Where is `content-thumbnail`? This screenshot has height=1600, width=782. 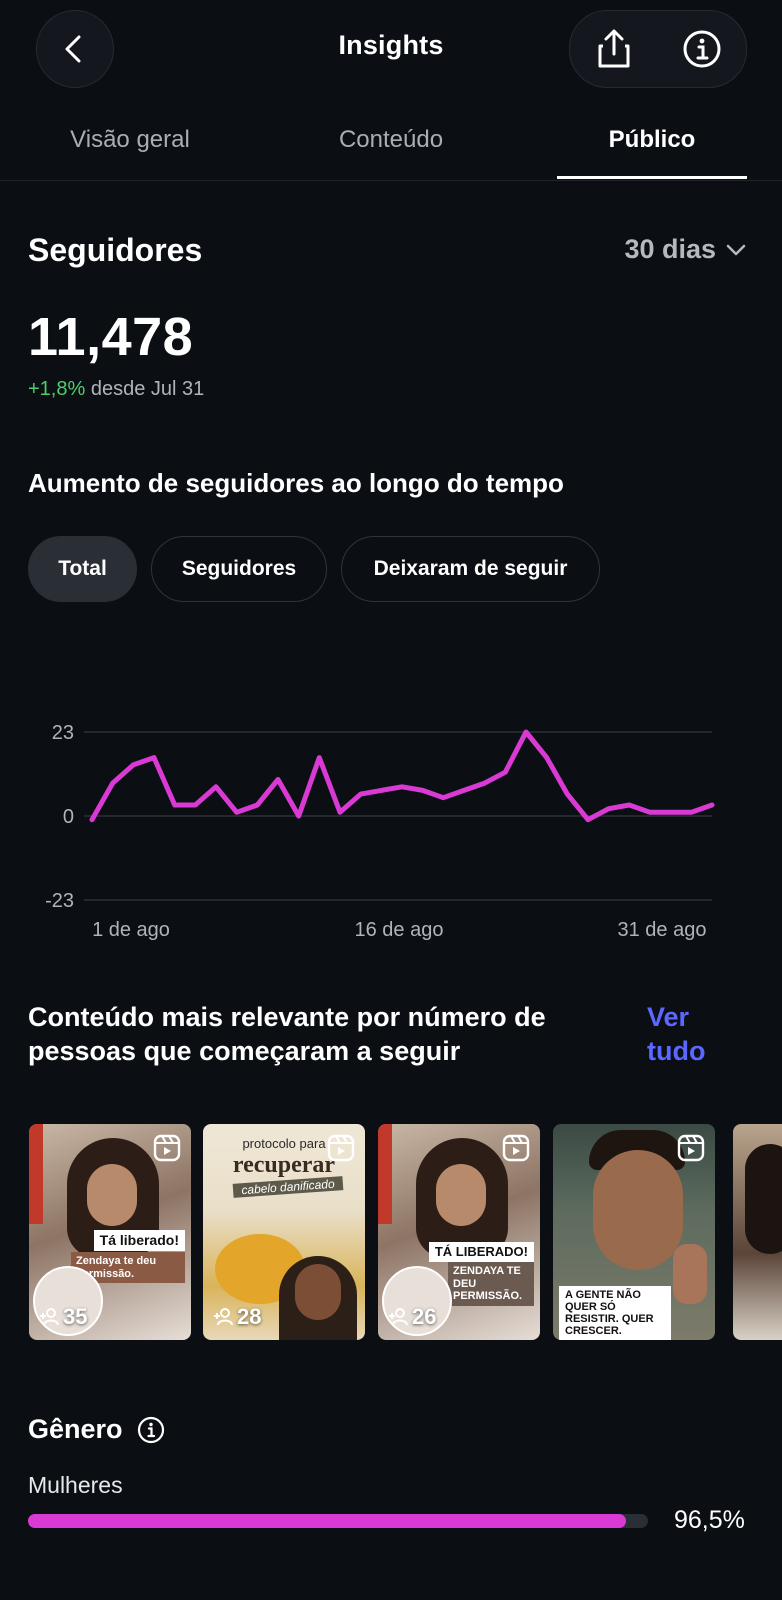 content-thumbnail is located at coordinates (757, 1232).